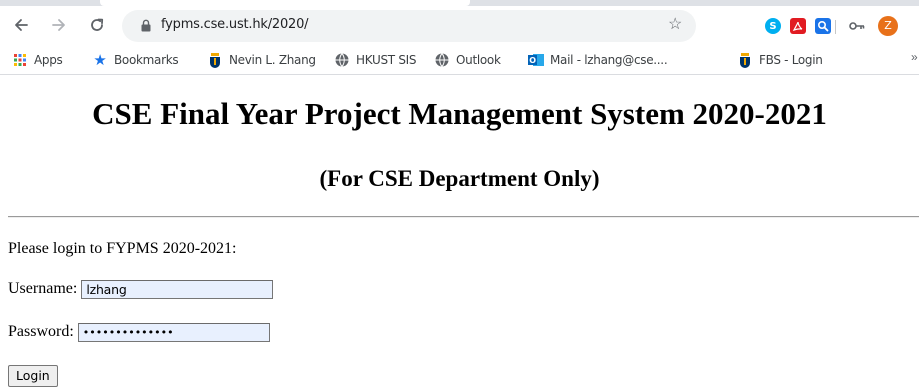 The height and width of the screenshot is (387, 919). I want to click on bookmark-apps: Apps, so click(37, 60).